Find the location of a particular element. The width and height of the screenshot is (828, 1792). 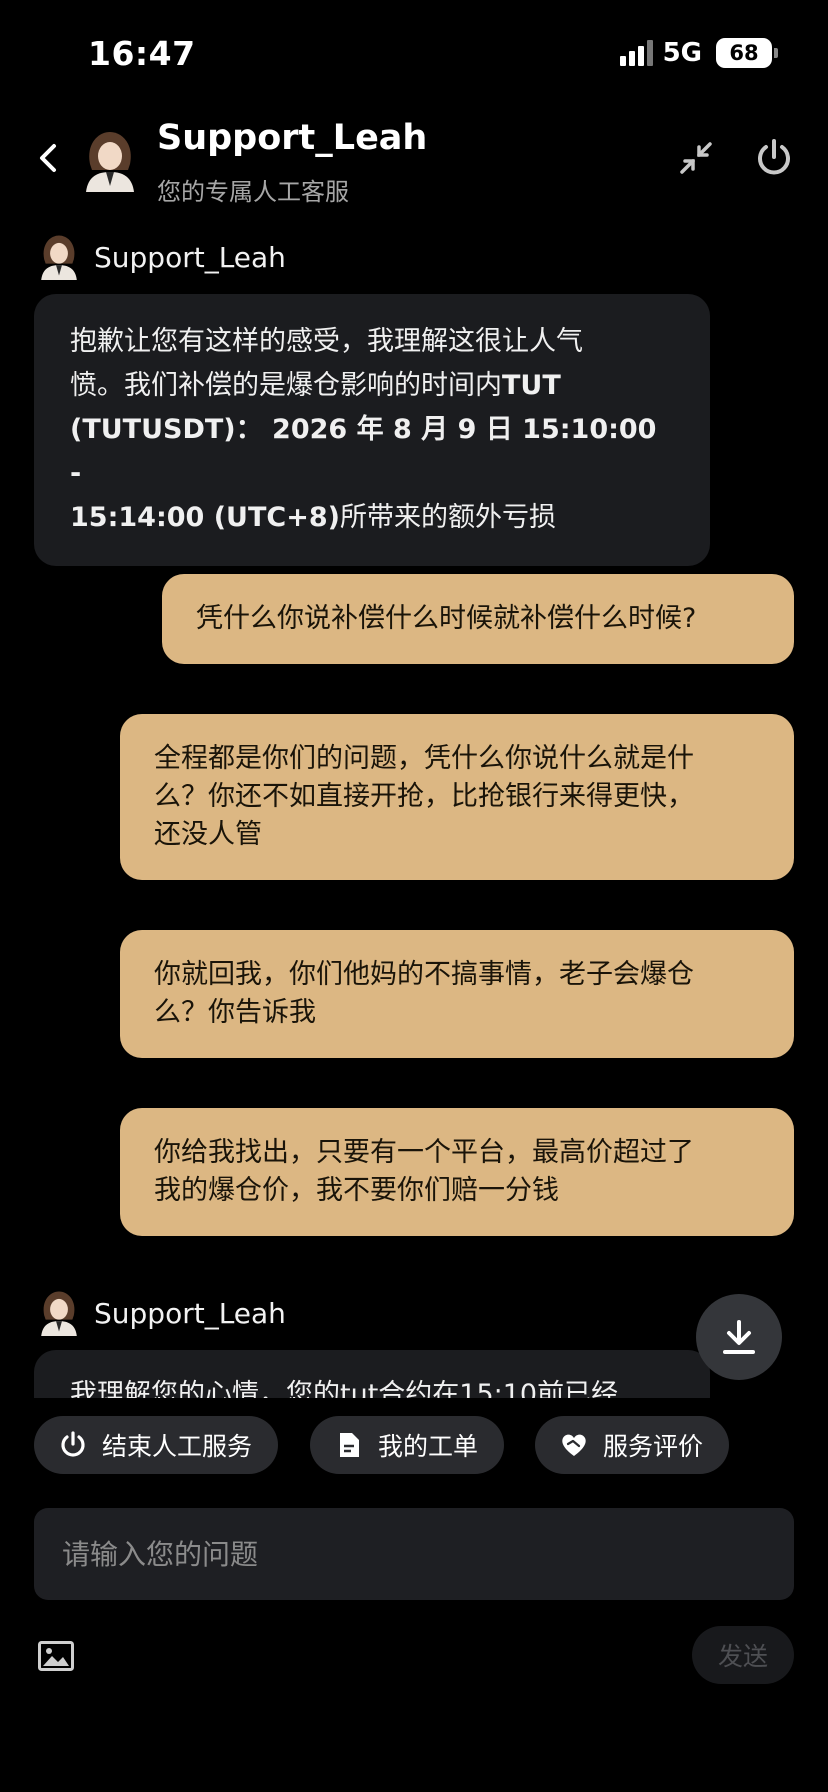

network-type: 5G is located at coordinates (682, 53).